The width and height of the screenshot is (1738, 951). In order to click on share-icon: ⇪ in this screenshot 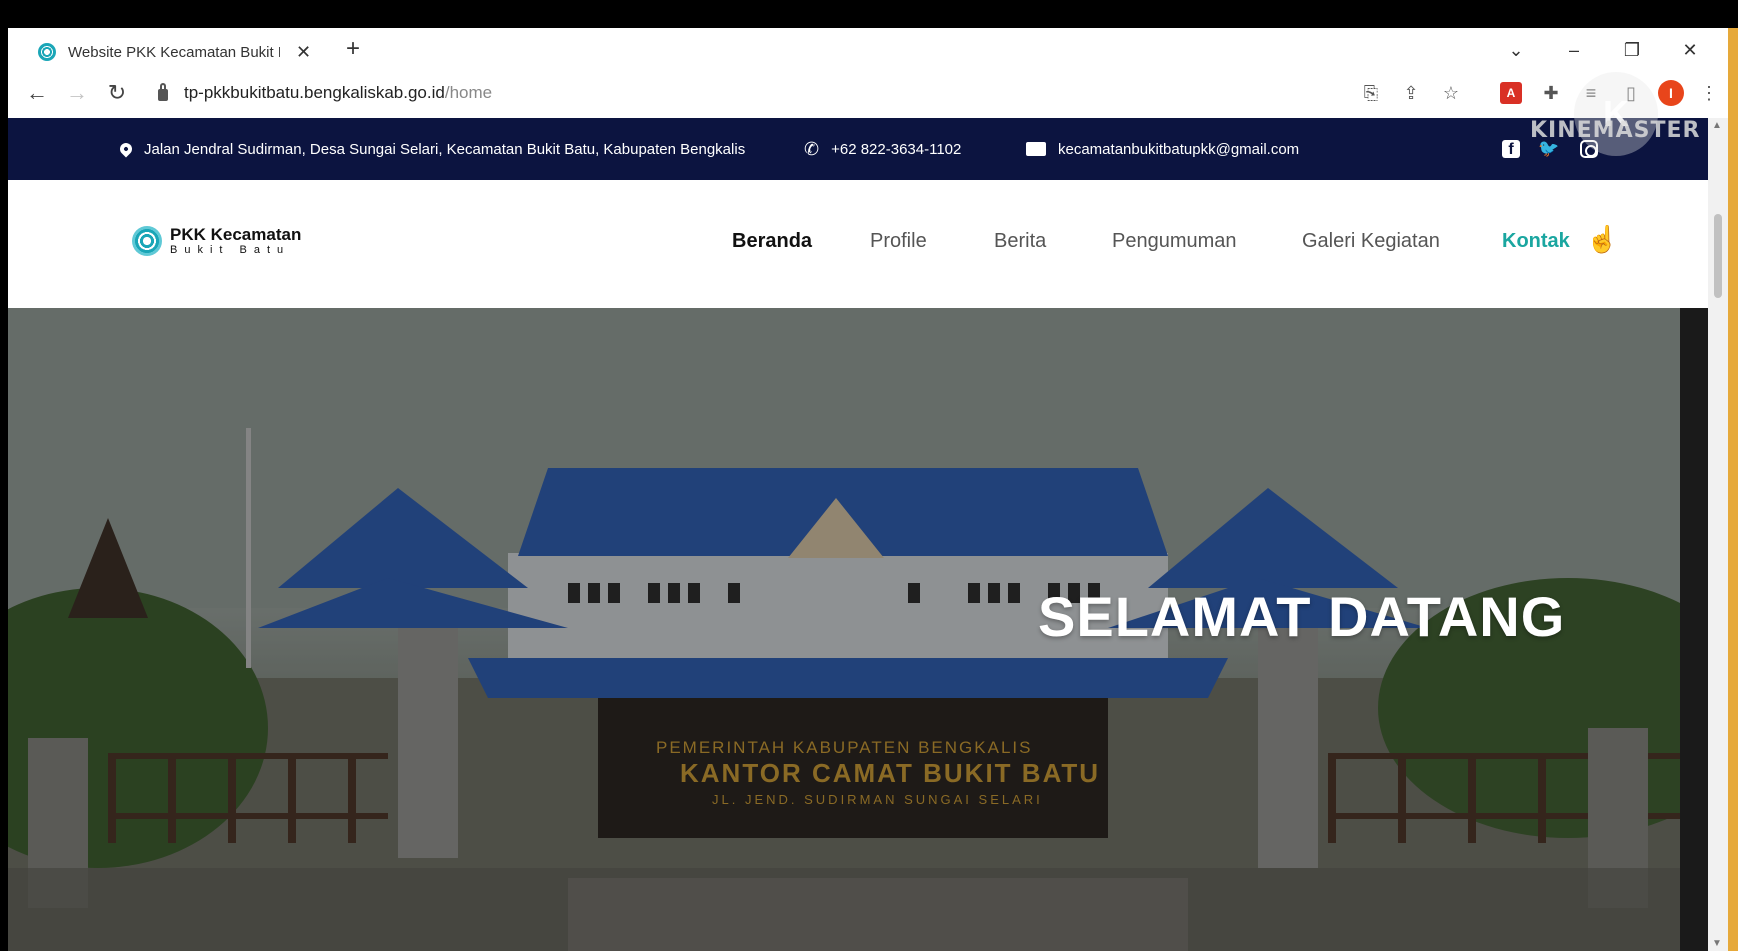, I will do `click(1411, 93)`.